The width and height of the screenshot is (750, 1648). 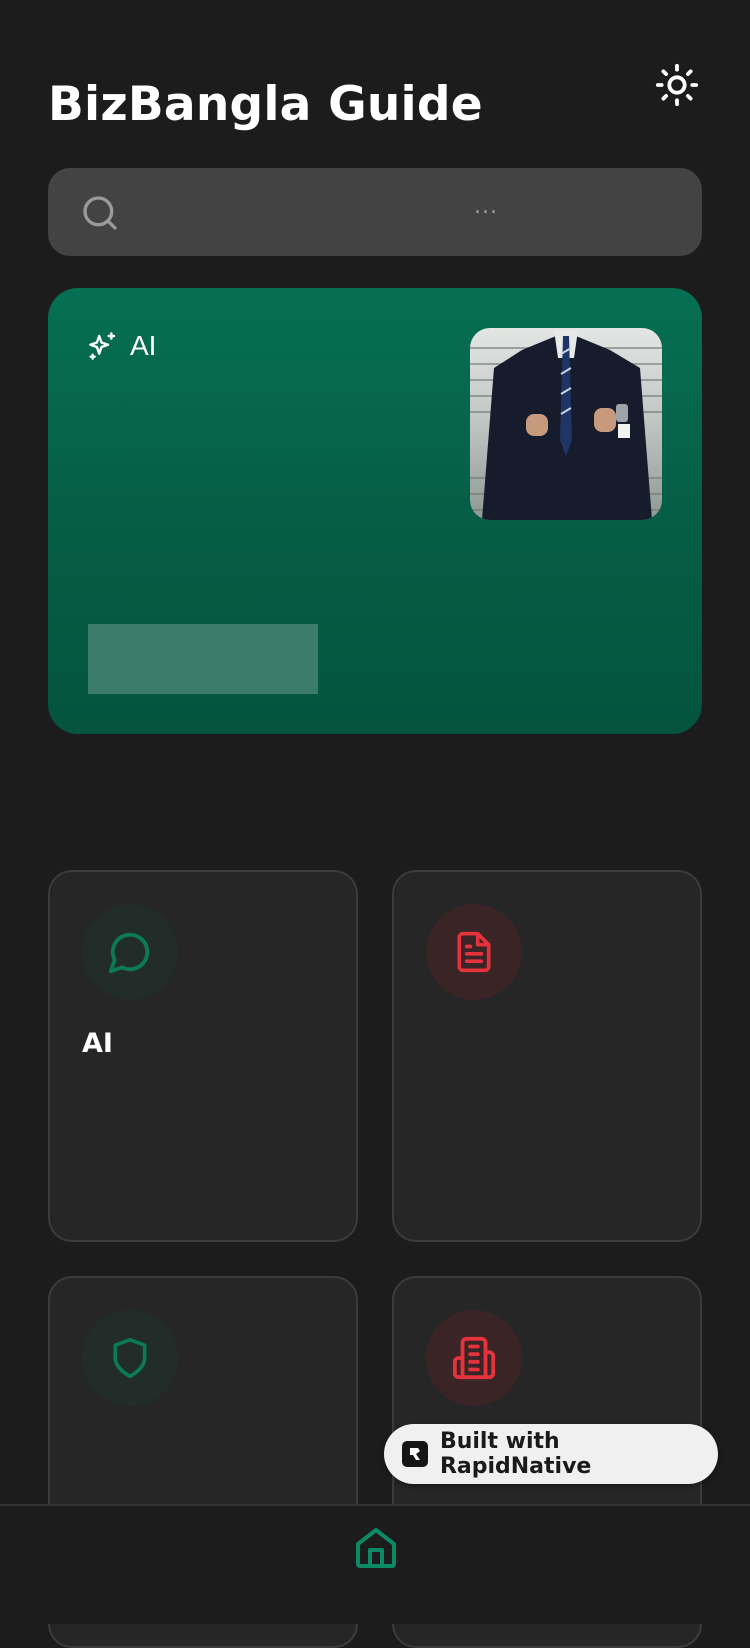 I want to click on feature-card-label: AI, so click(x=97, y=1043).